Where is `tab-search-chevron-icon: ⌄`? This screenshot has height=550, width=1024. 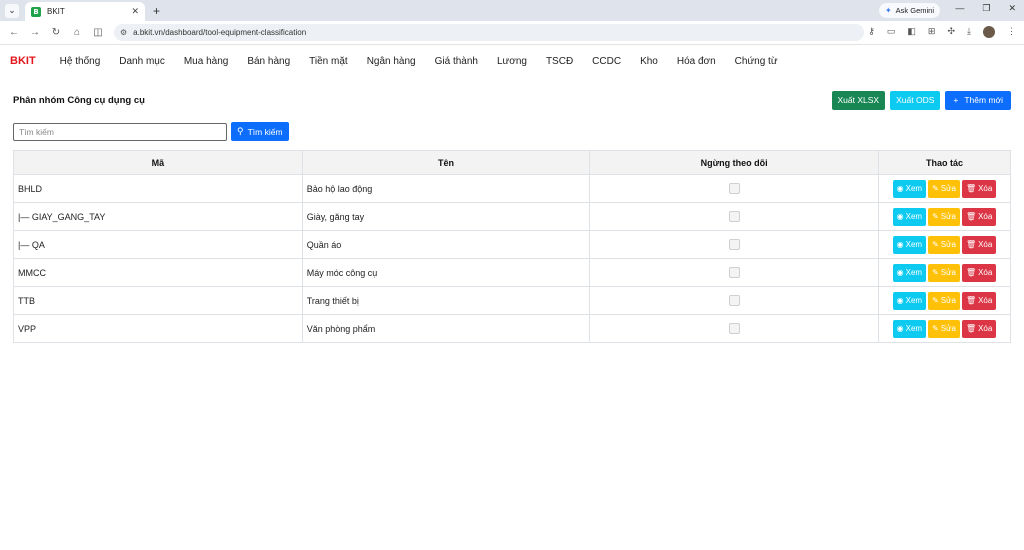 tab-search-chevron-icon: ⌄ is located at coordinates (12, 10).